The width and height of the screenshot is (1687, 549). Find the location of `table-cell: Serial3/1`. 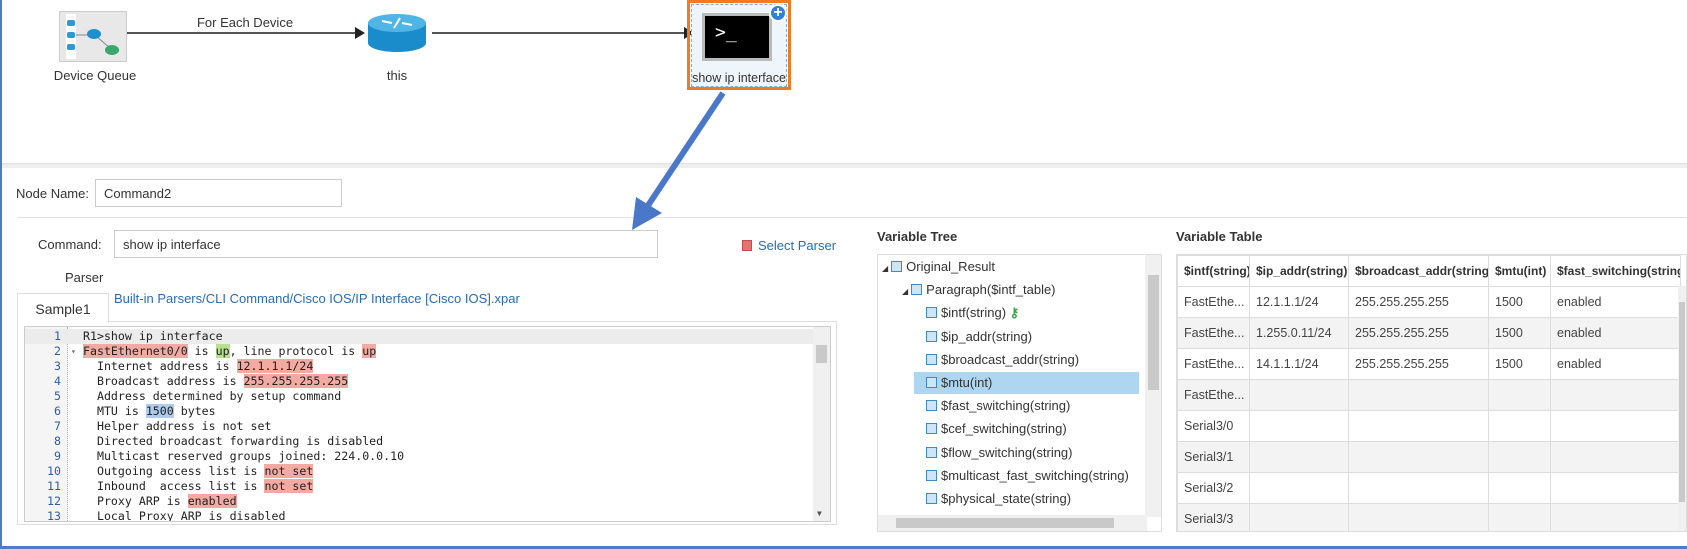

table-cell: Serial3/1 is located at coordinates (1213, 457).